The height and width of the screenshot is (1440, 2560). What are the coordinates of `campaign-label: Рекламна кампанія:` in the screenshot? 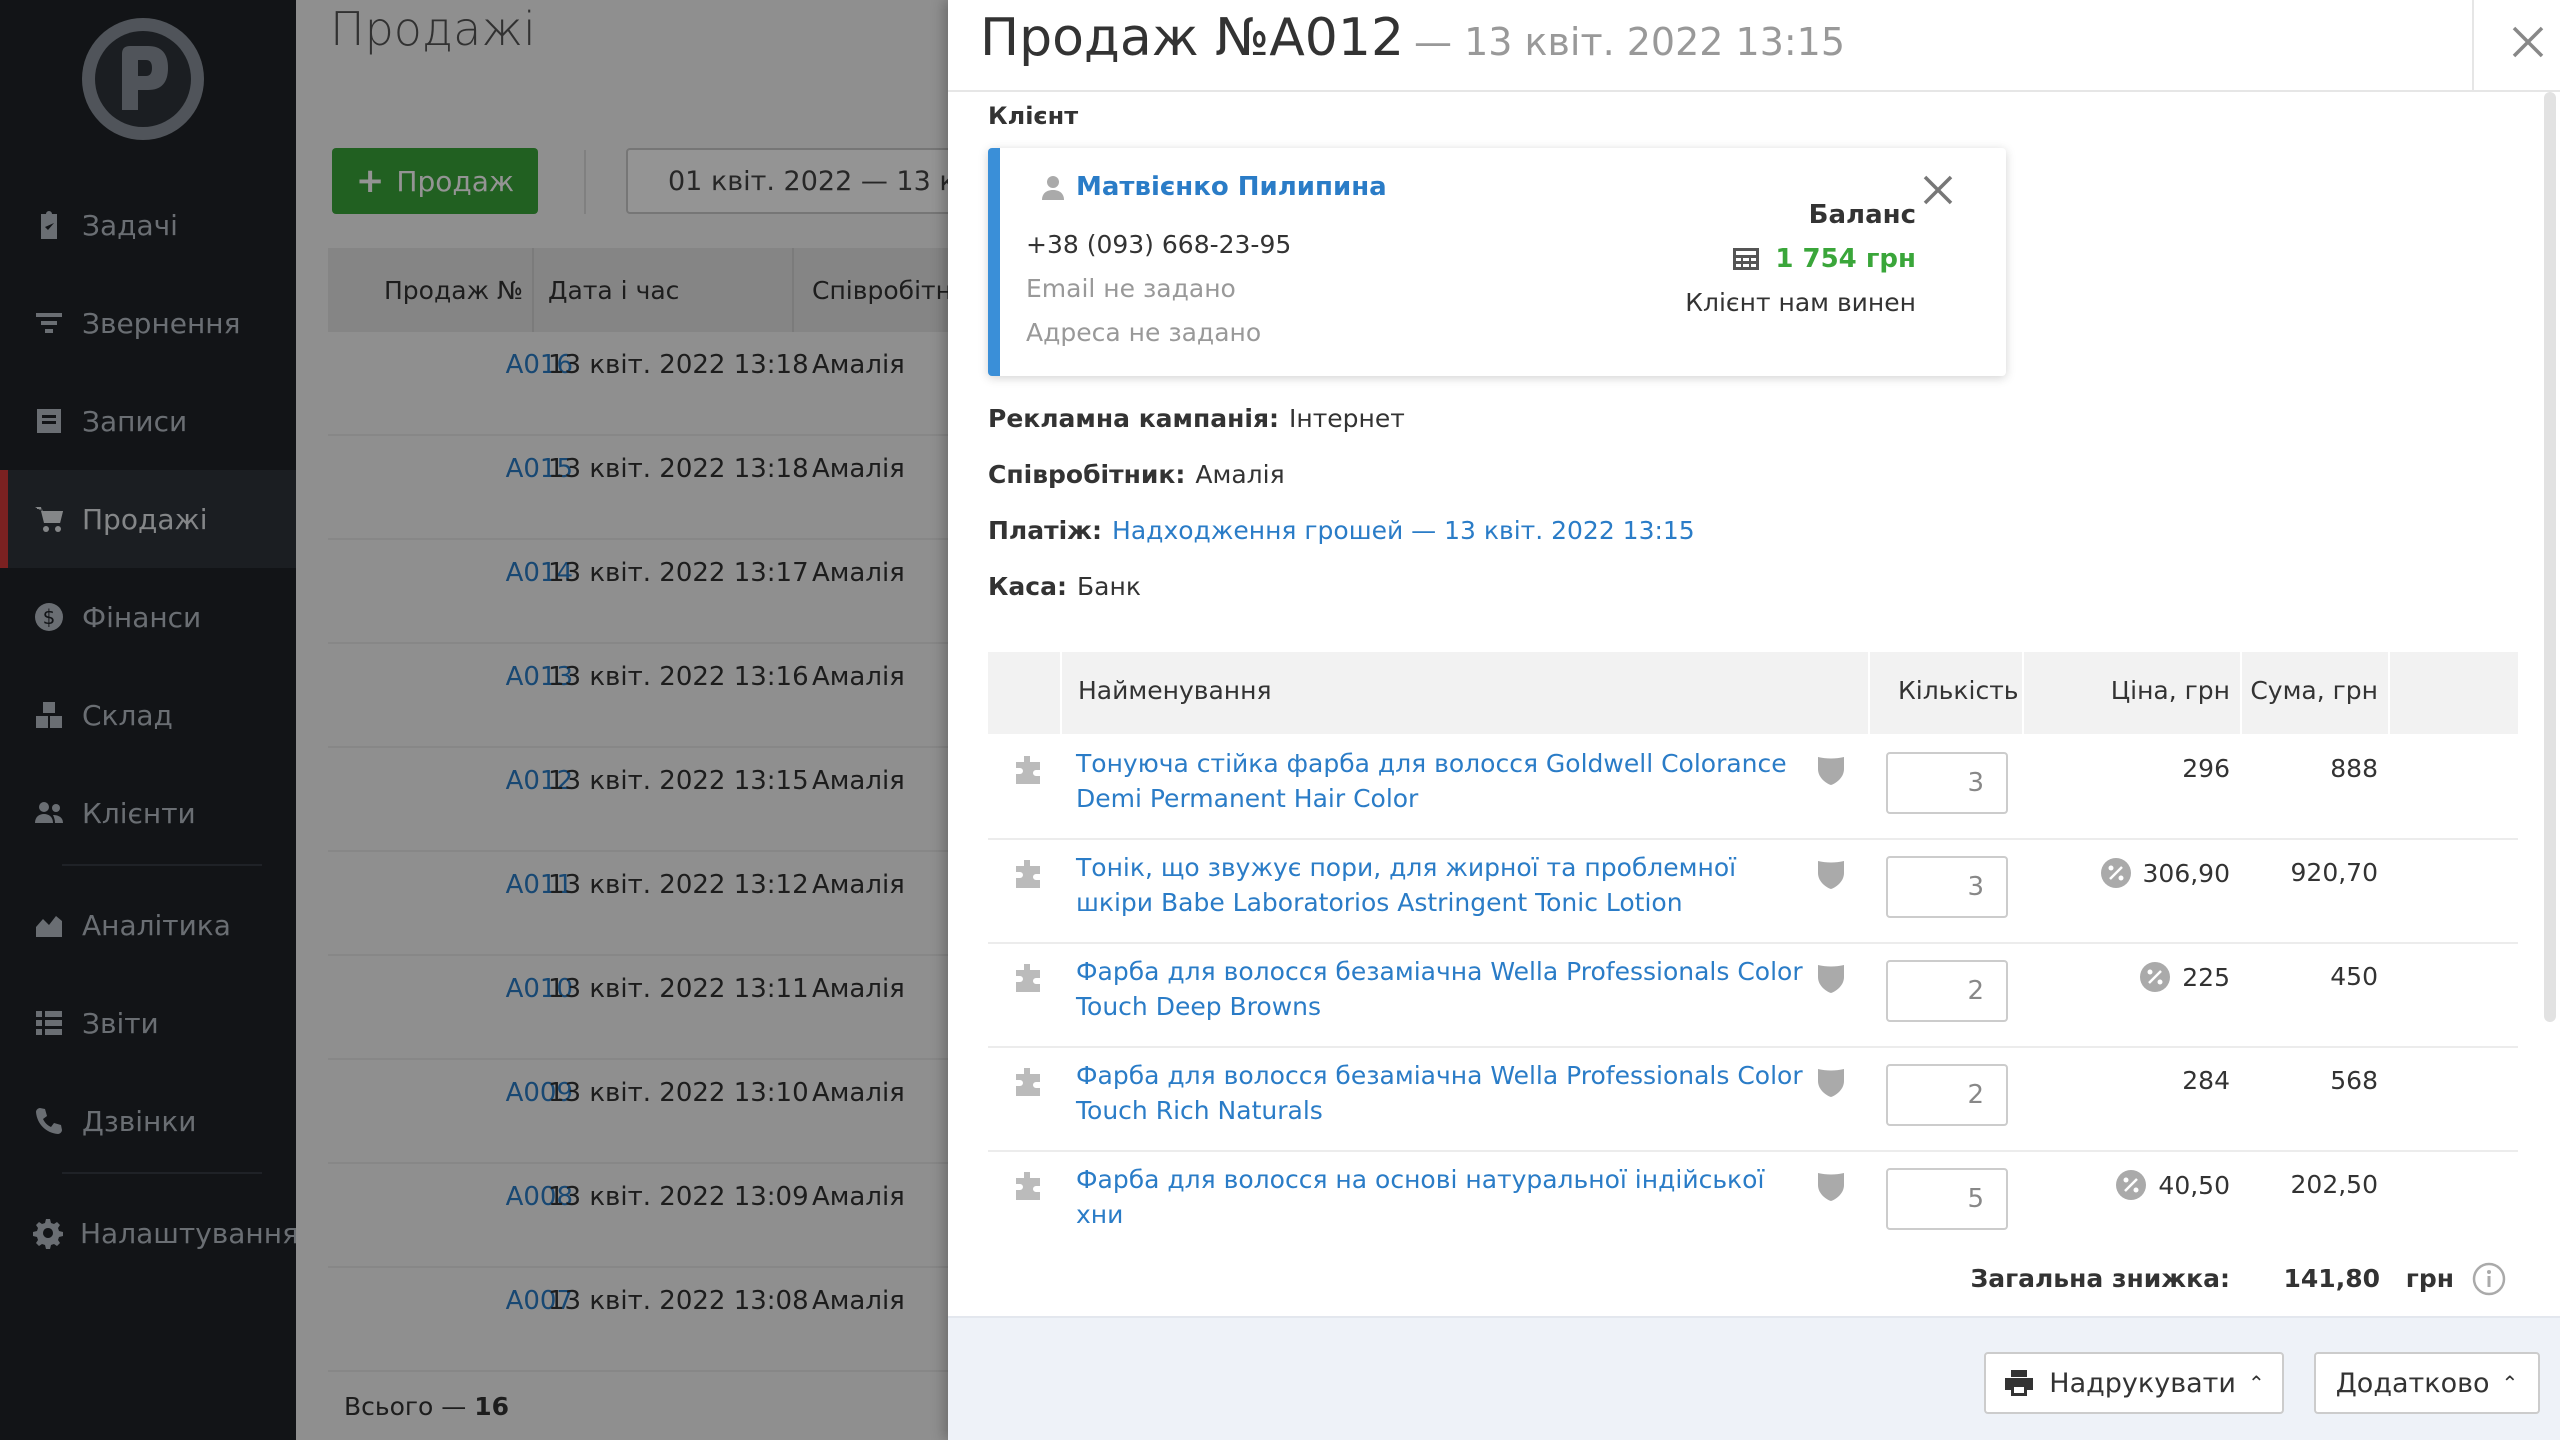 It's located at (1134, 418).